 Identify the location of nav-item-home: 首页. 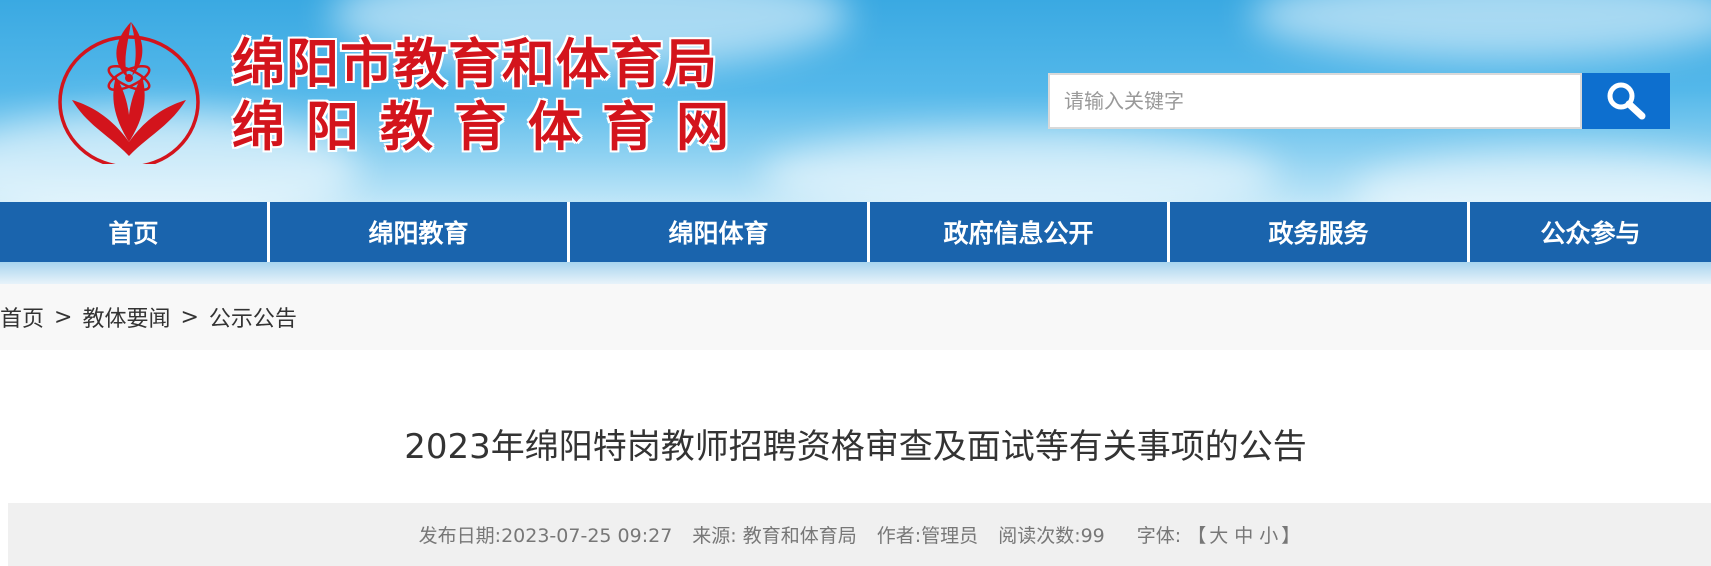
(135, 232).